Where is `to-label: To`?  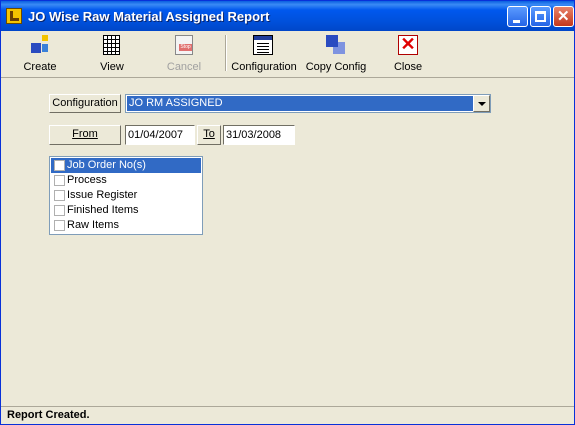
to-label: To is located at coordinates (209, 134).